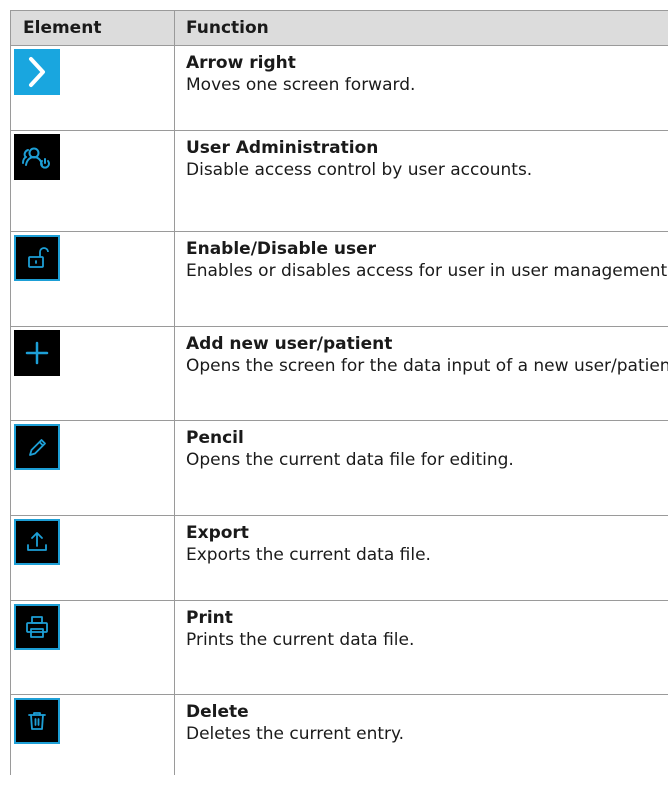 The image size is (668, 790). What do you see at coordinates (359, 170) in the screenshot?
I see `row-description: Disable access control by user accounts.` at bounding box center [359, 170].